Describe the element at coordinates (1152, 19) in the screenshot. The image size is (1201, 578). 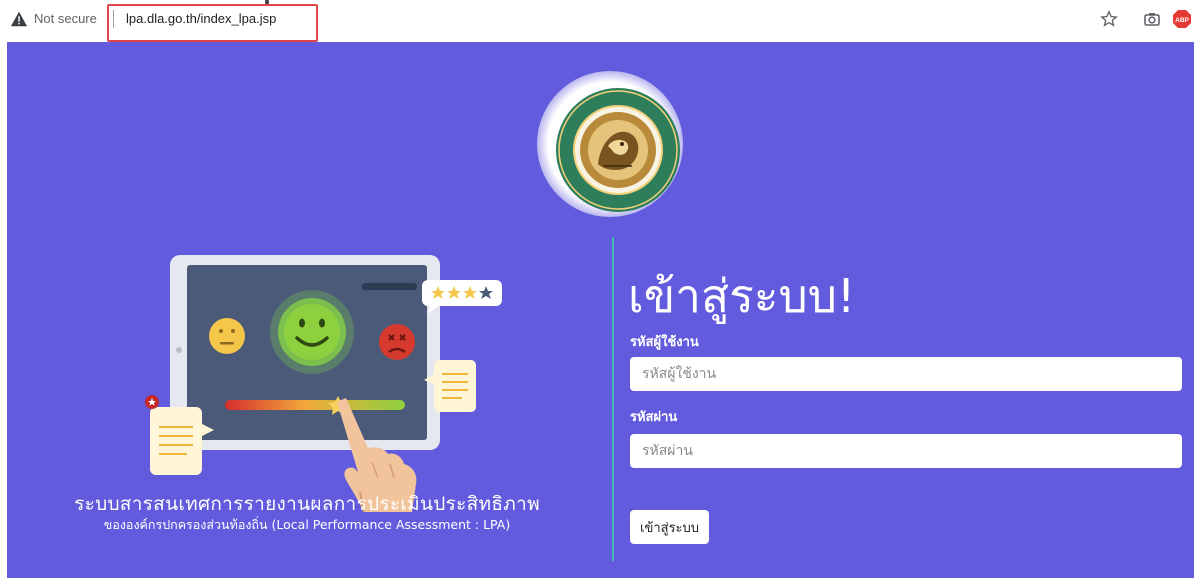
I see `camera-icon` at that location.